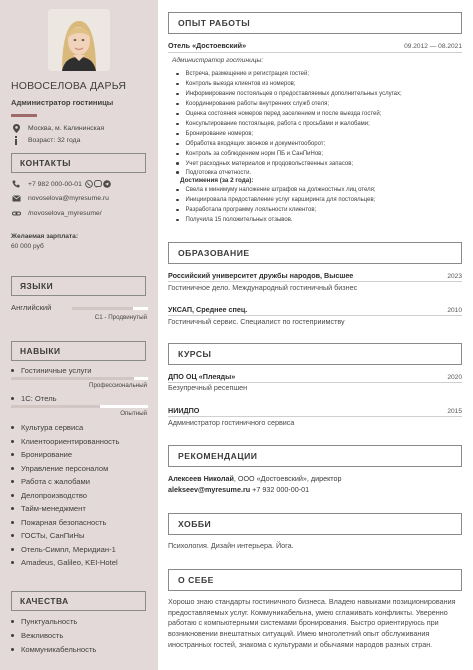 The image size is (473, 670). I want to click on messenger-icons, so click(98, 184).